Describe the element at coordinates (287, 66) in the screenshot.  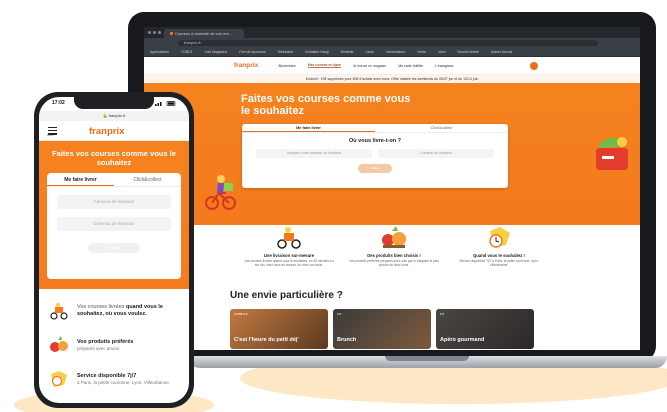
I see `nav-item-alimentaire: Alimentaire` at that location.